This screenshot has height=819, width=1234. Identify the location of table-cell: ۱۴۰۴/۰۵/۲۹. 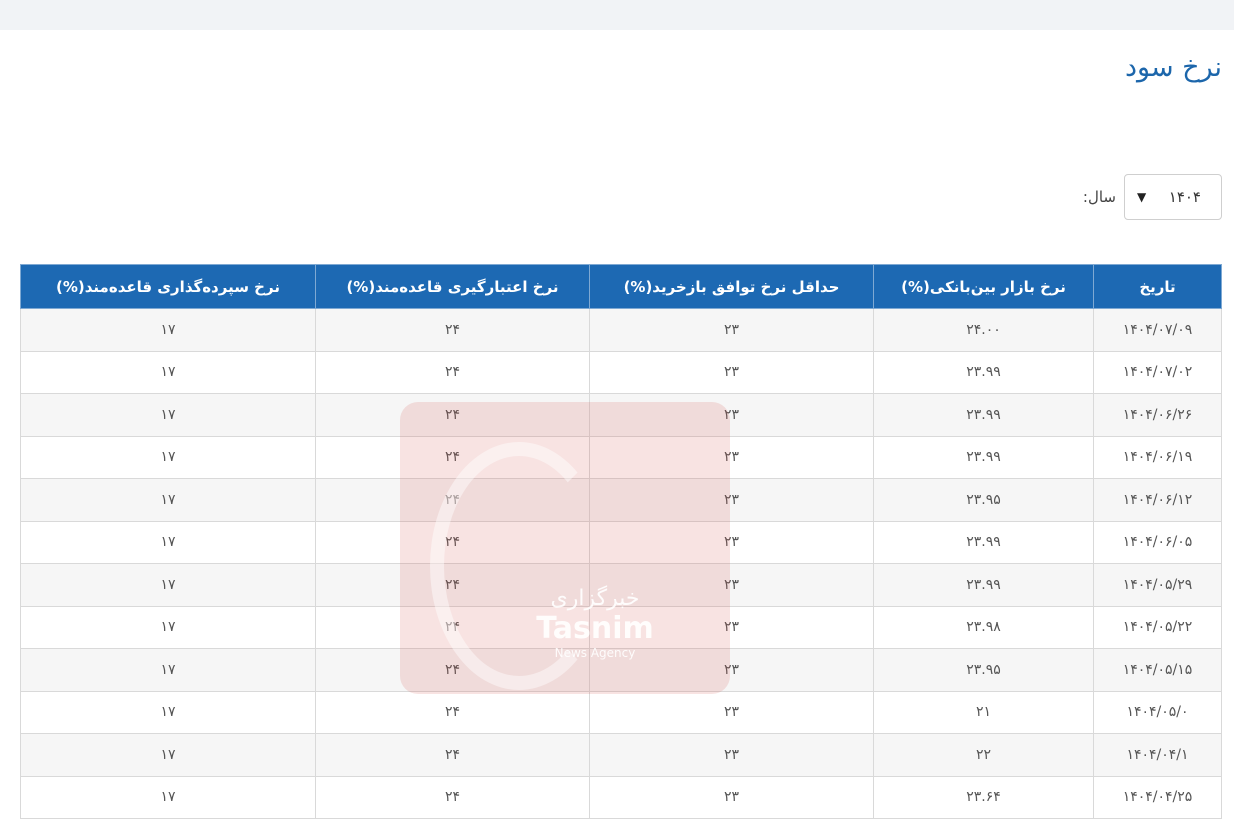
(1157, 585).